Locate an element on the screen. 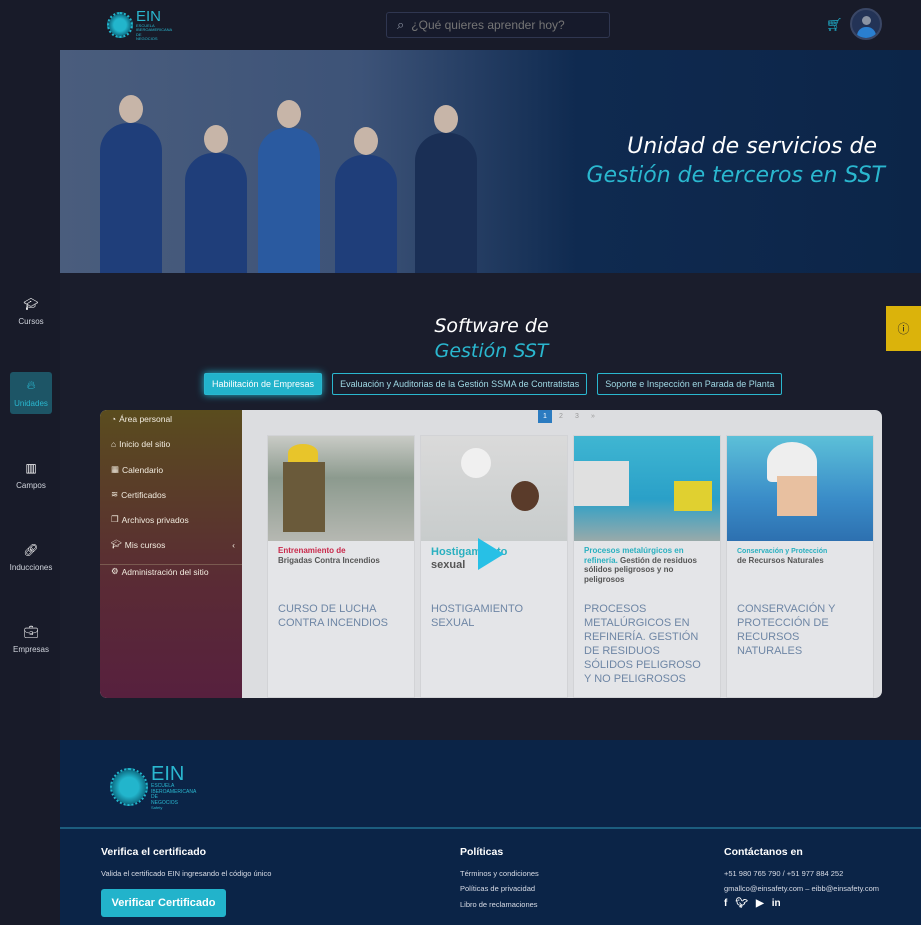 The height and width of the screenshot is (925, 921). gear-icon: ⚙ is located at coordinates (115, 571).